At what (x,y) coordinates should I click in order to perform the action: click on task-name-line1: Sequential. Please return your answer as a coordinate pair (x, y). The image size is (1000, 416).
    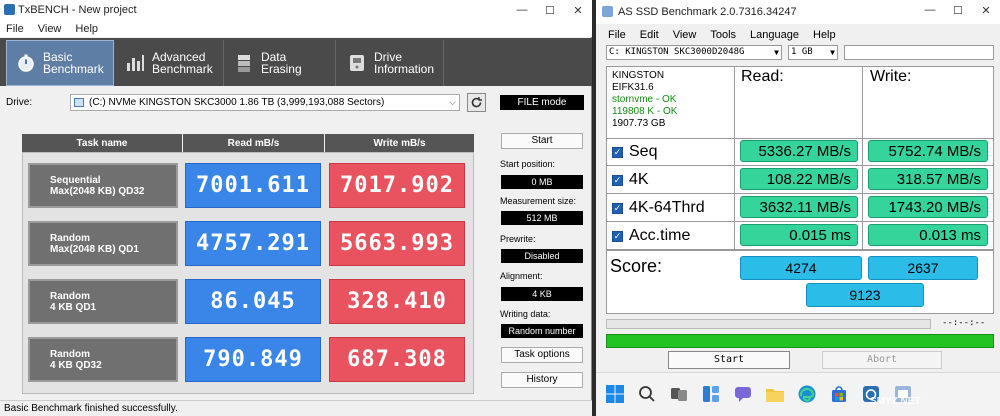
    Looking at the image, I should click on (75, 180).